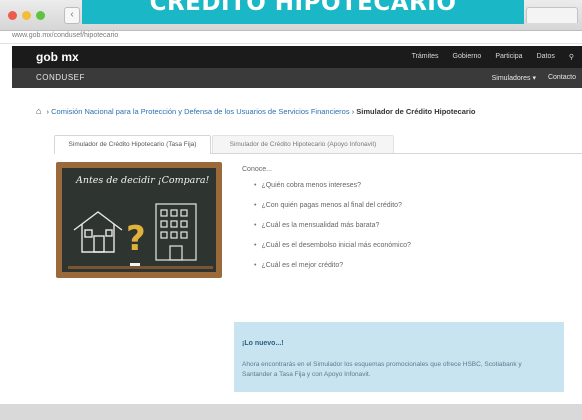  I want to click on menu-contacto: Contacto, so click(562, 78).